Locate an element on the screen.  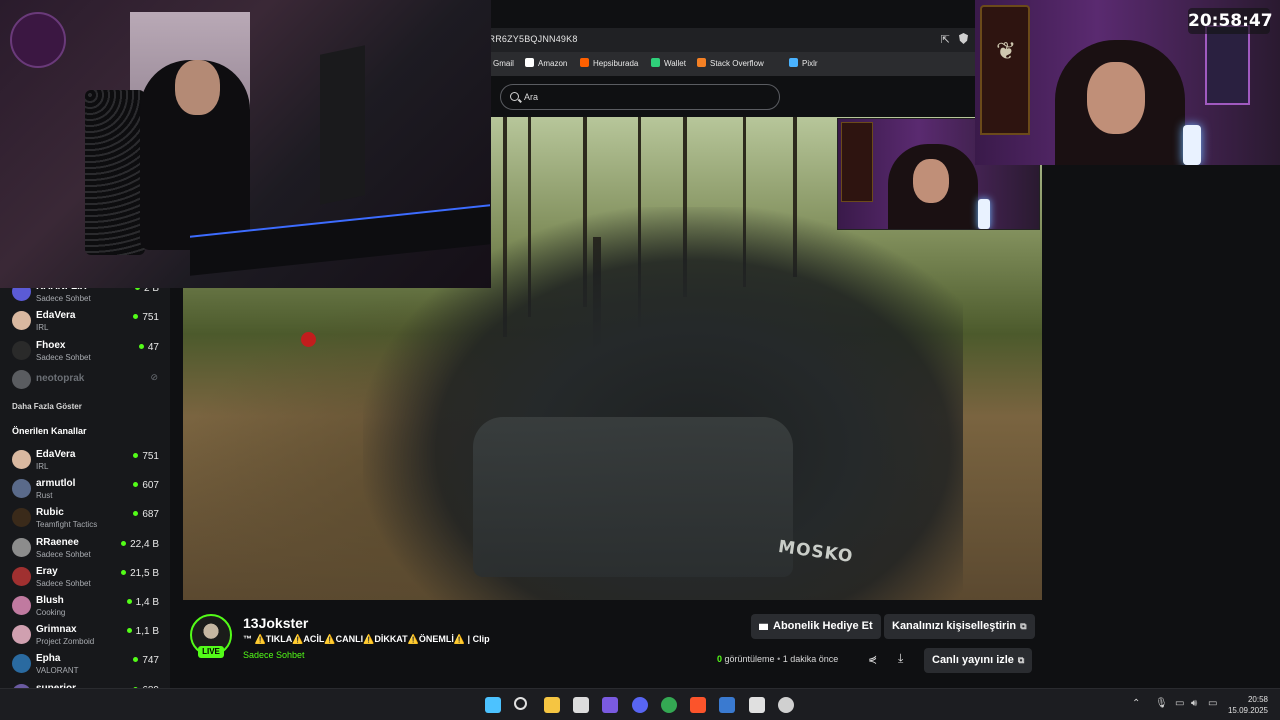
sidebar-channel-rubic: Rubic Teamfight Tactics 687 is located at coordinates (85, 518).